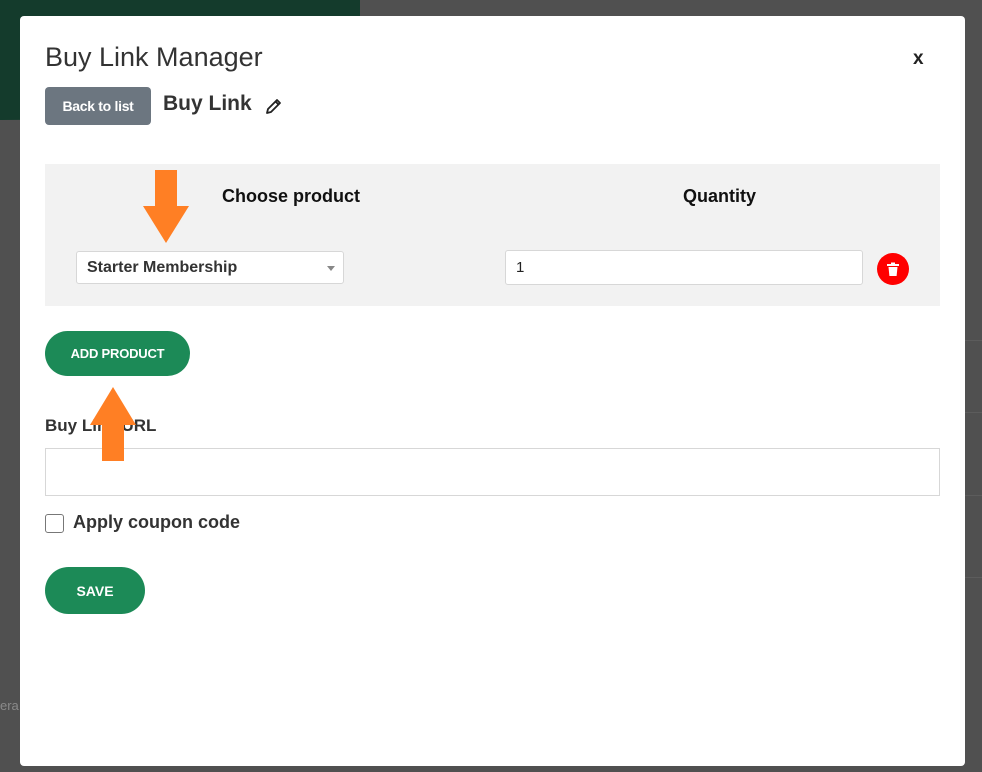 This screenshot has width=982, height=772. Describe the element at coordinates (162, 267) in the screenshot. I see `product-select-value: Starter Membership` at that location.